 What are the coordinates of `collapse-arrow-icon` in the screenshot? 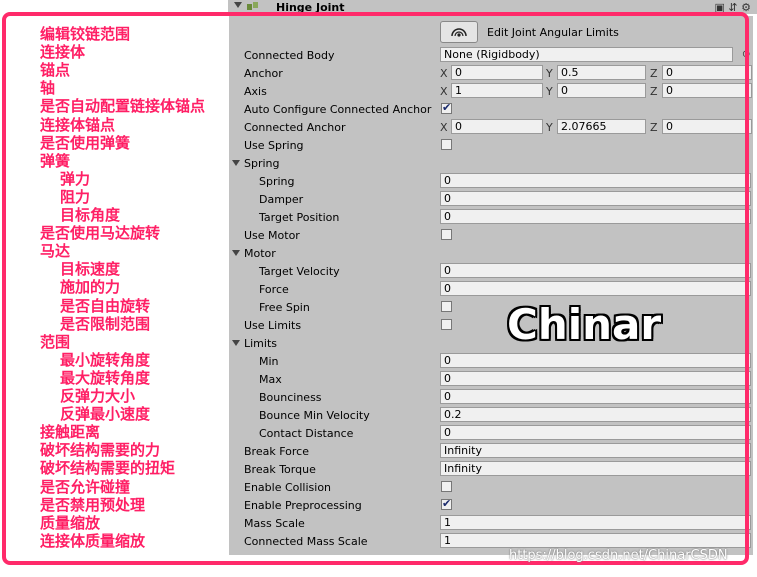 It's located at (238, 5).